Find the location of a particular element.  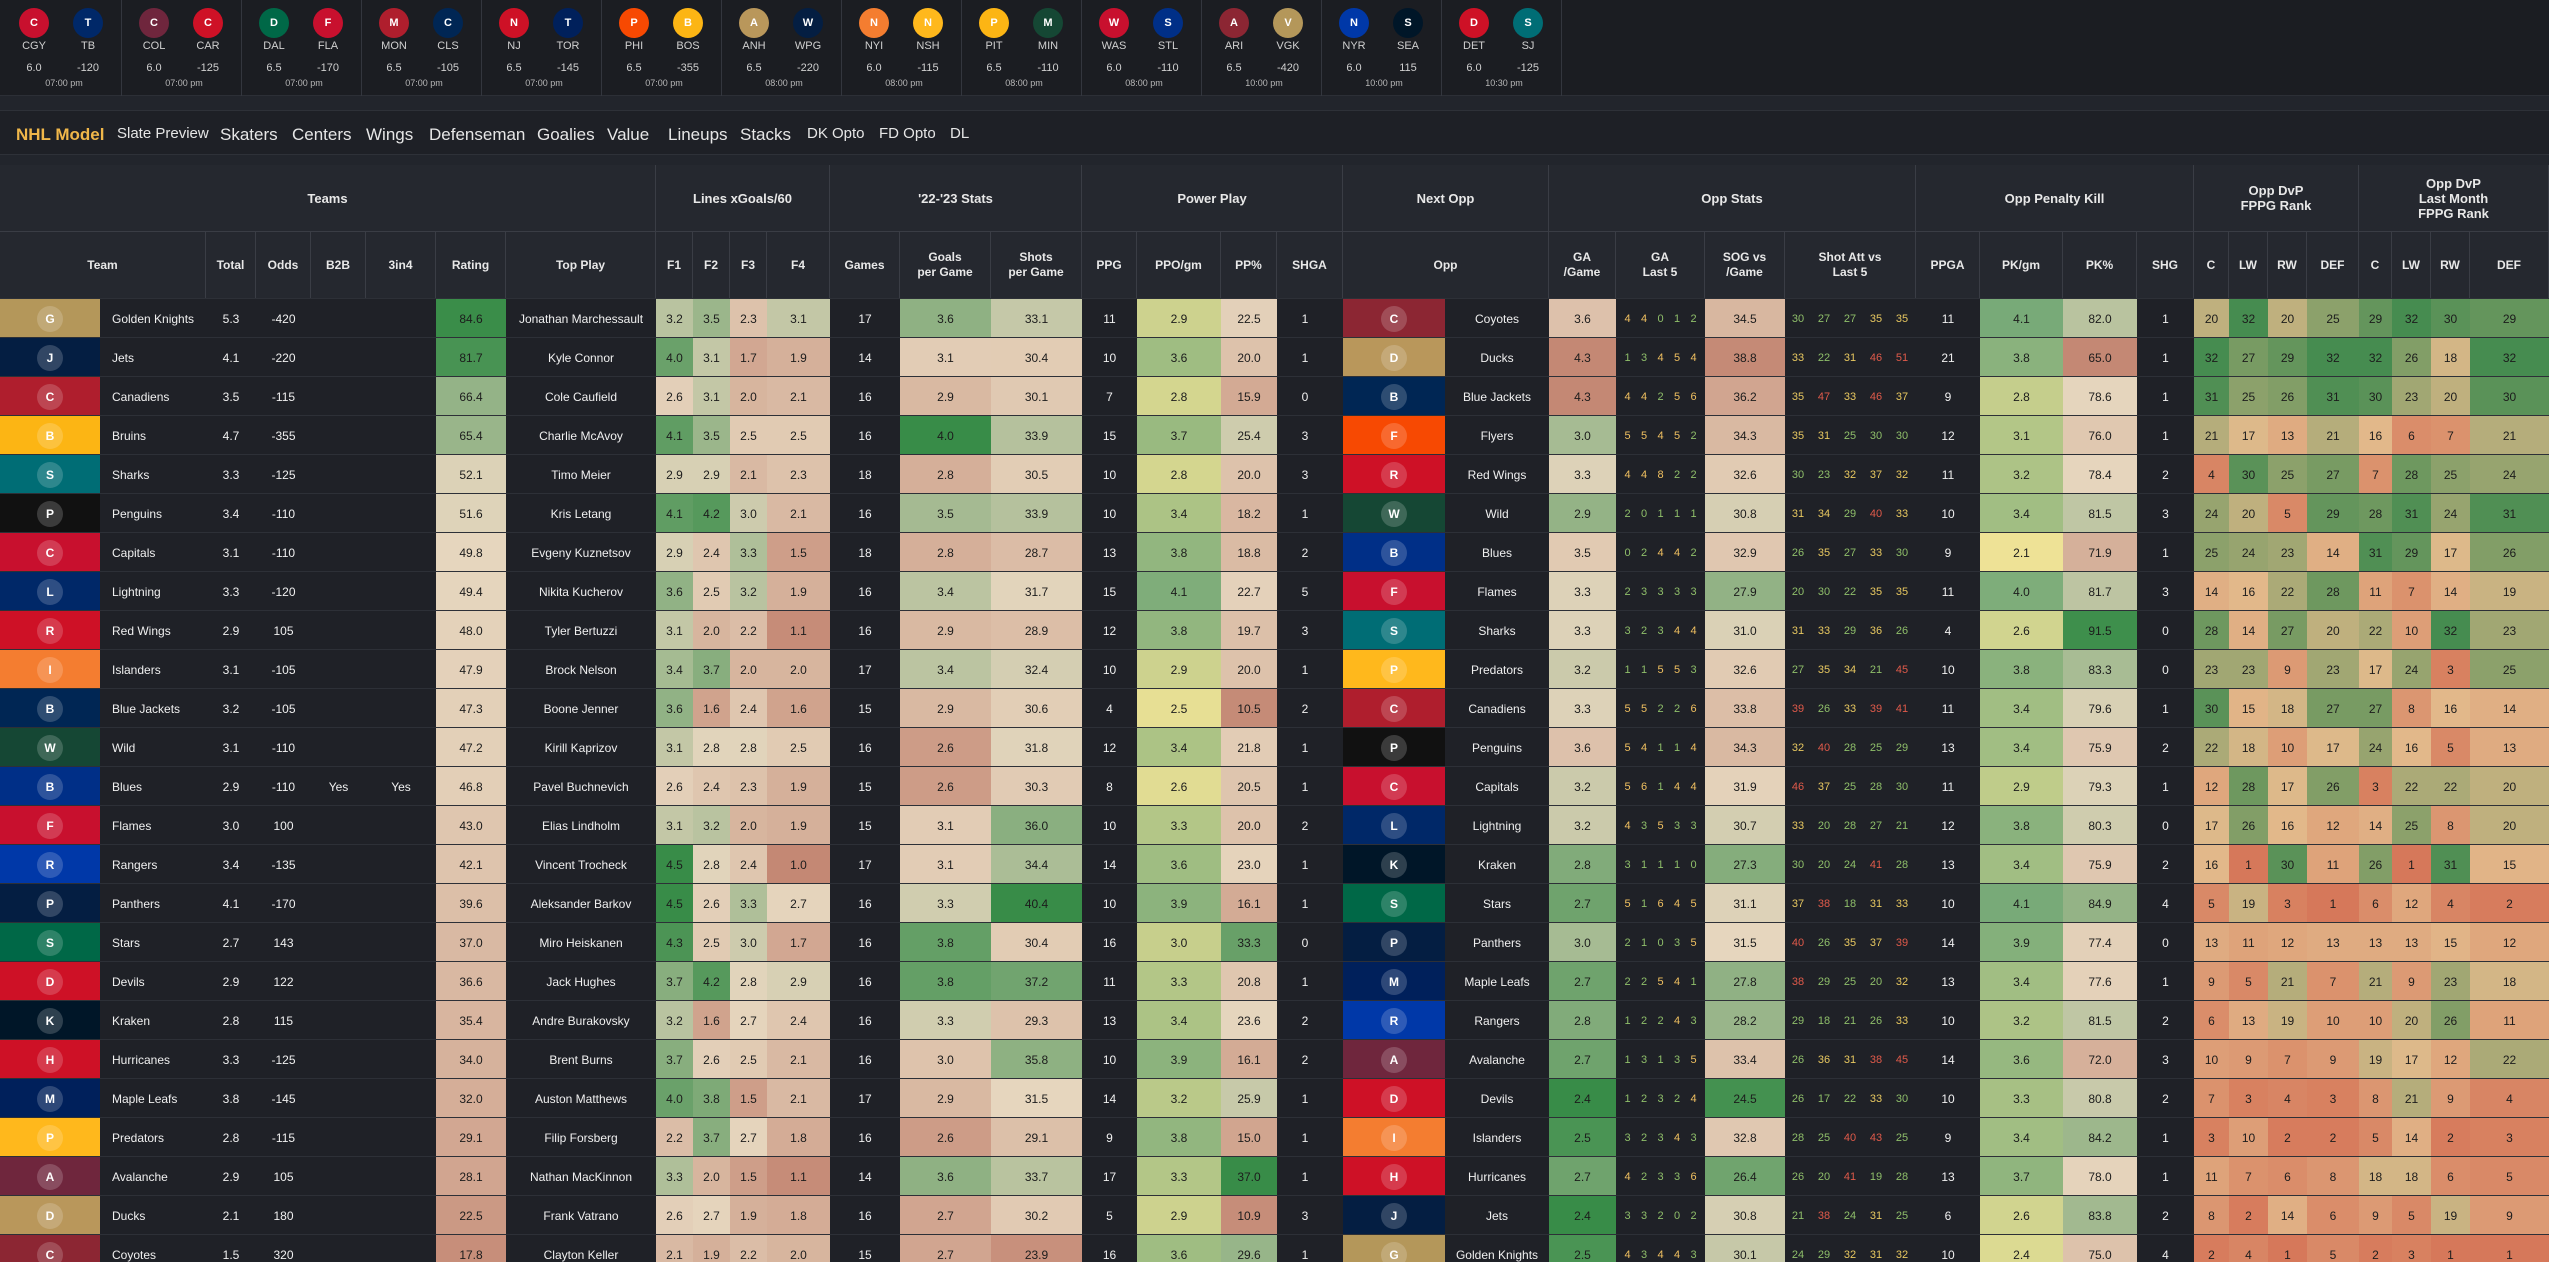

game-card: M MON 6.5 C CLS -105 07:00 pm is located at coordinates (424, 48).